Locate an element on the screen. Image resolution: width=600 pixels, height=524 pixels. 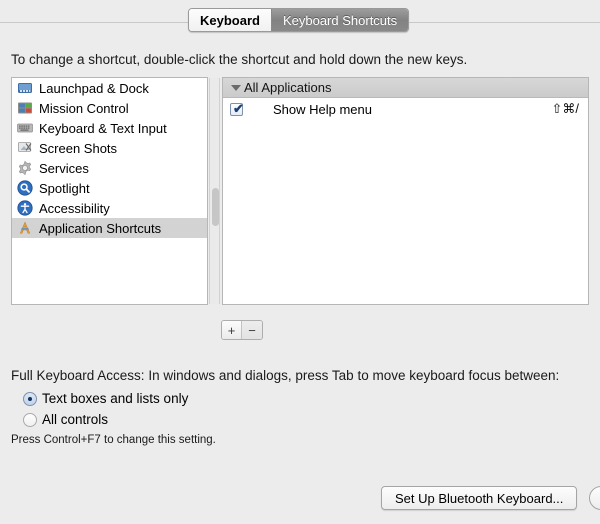
keyboard-text-input-icon is located at coordinates (25, 128).